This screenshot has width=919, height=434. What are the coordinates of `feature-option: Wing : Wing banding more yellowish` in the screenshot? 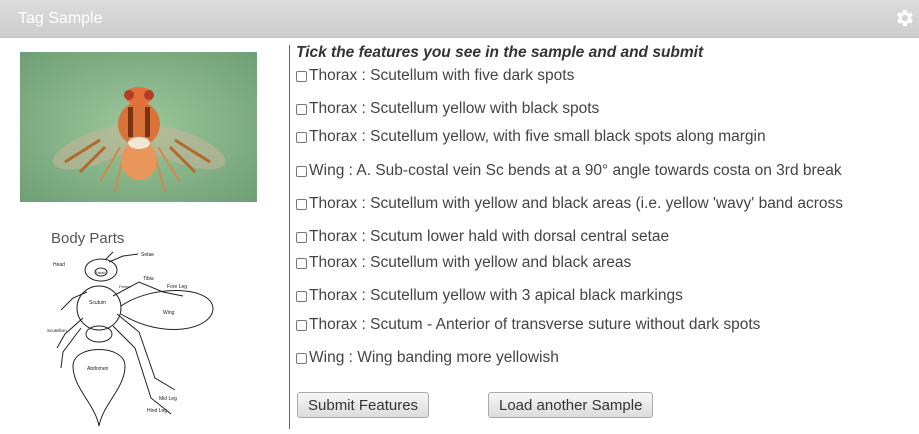 It's located at (427, 358).